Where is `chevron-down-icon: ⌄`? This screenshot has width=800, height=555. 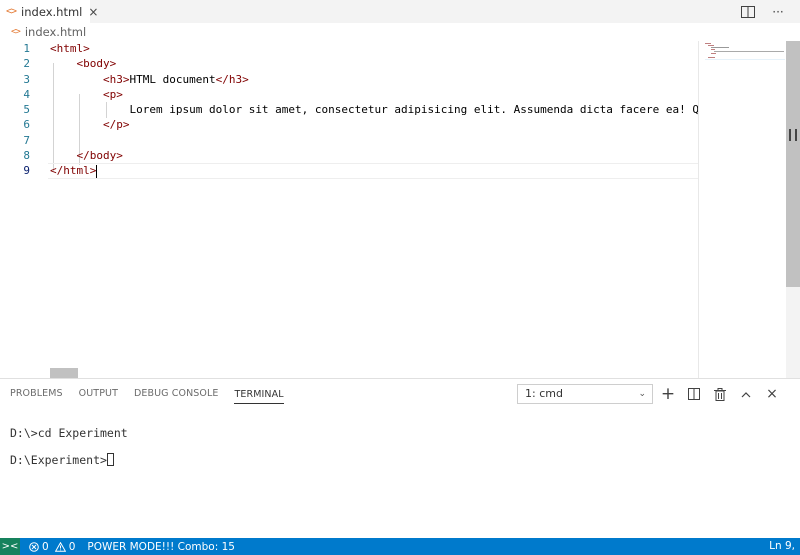 chevron-down-icon: ⌄ is located at coordinates (642, 394).